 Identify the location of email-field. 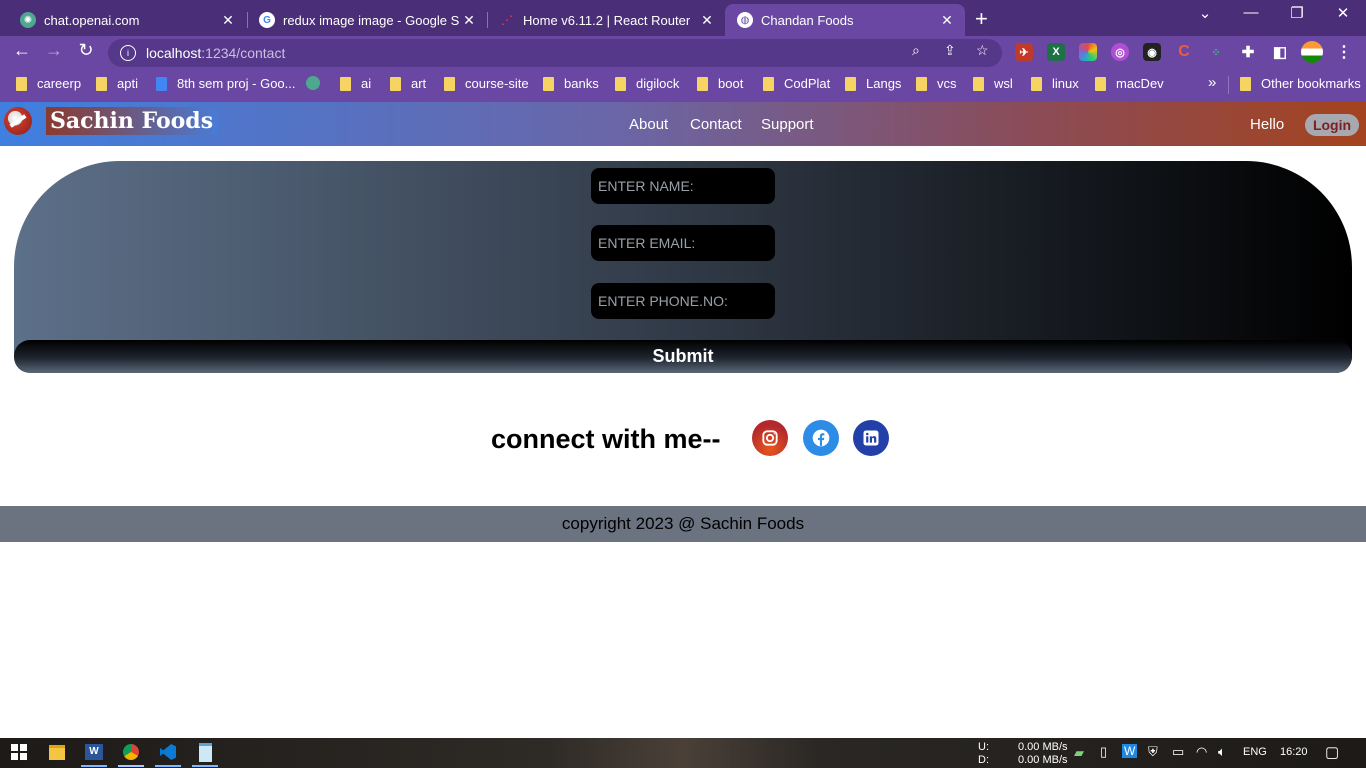
(683, 243).